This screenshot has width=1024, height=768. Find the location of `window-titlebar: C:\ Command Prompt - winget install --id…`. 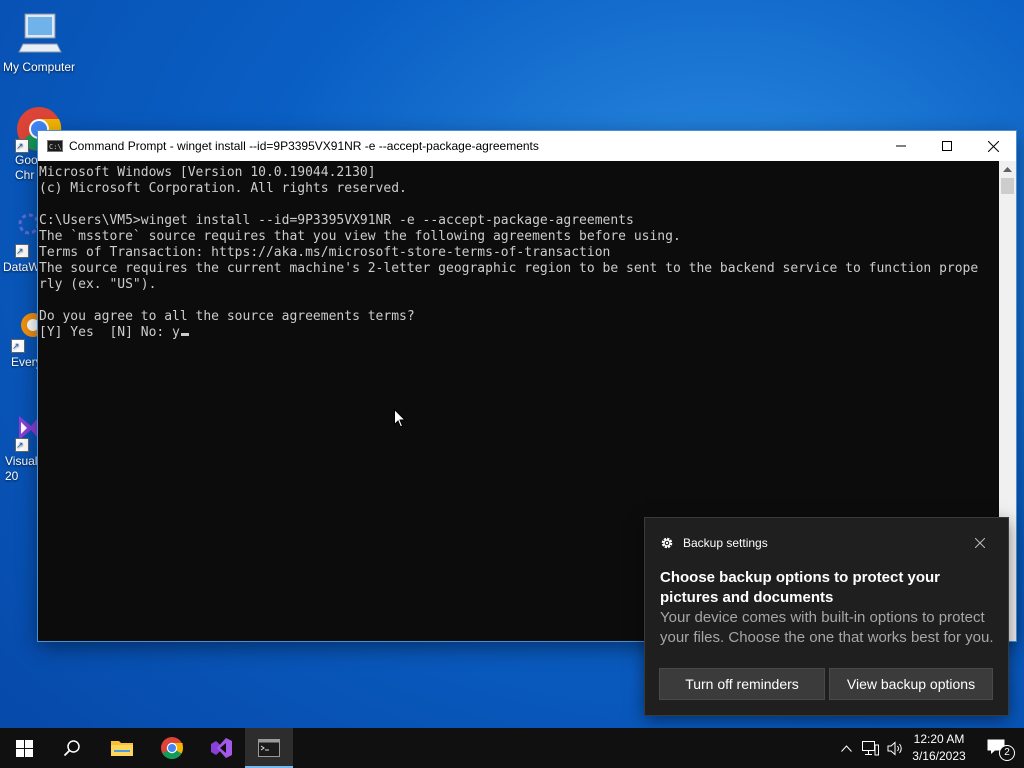

window-titlebar: C:\ Command Prompt - winget install --id… is located at coordinates (527, 146).